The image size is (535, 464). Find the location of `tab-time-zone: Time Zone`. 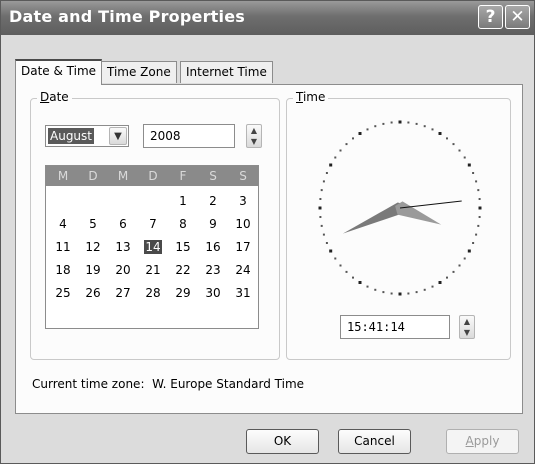

tab-time-zone: Time Zone is located at coordinates (139, 72).